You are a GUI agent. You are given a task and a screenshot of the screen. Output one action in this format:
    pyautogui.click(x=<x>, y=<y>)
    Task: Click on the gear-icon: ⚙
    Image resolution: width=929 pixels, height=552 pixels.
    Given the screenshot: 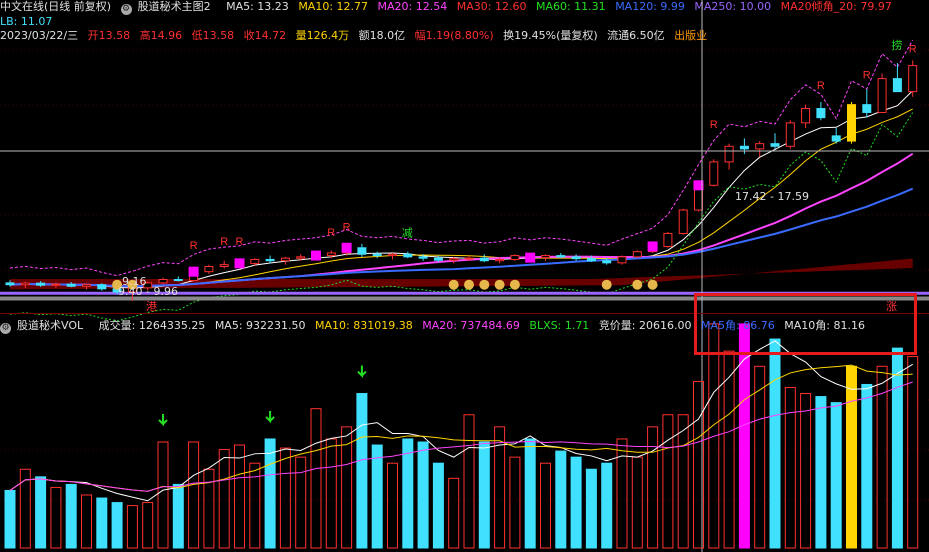 What is the action you would take?
    pyautogui.click(x=5, y=328)
    